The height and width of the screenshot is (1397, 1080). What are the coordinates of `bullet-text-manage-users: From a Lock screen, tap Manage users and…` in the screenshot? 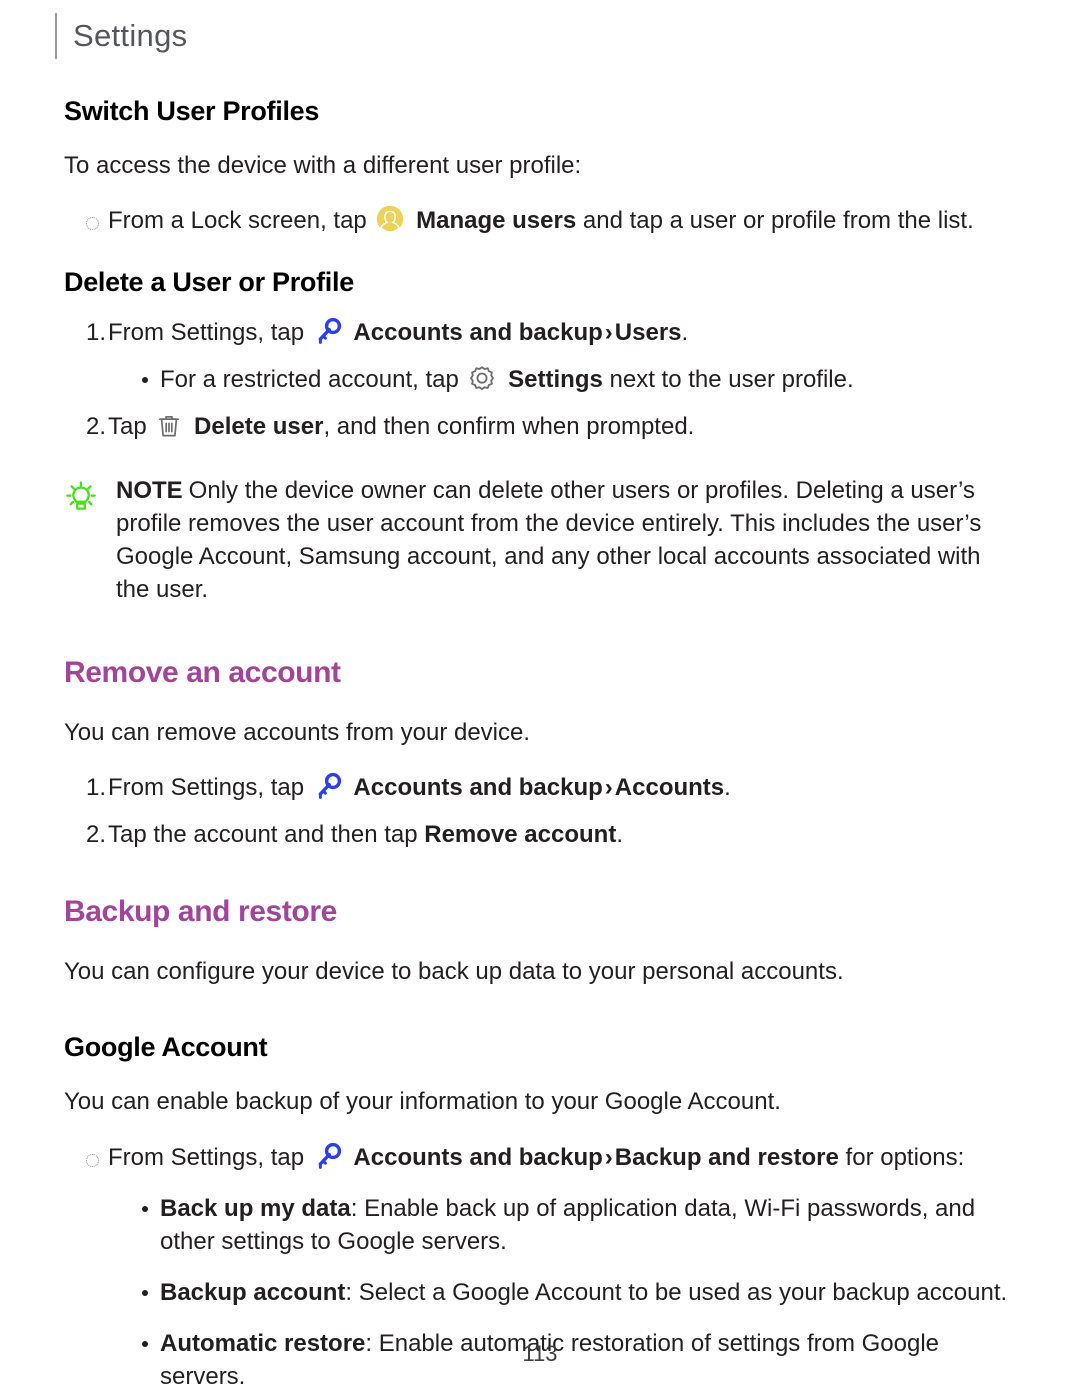 It's located at (562, 220).